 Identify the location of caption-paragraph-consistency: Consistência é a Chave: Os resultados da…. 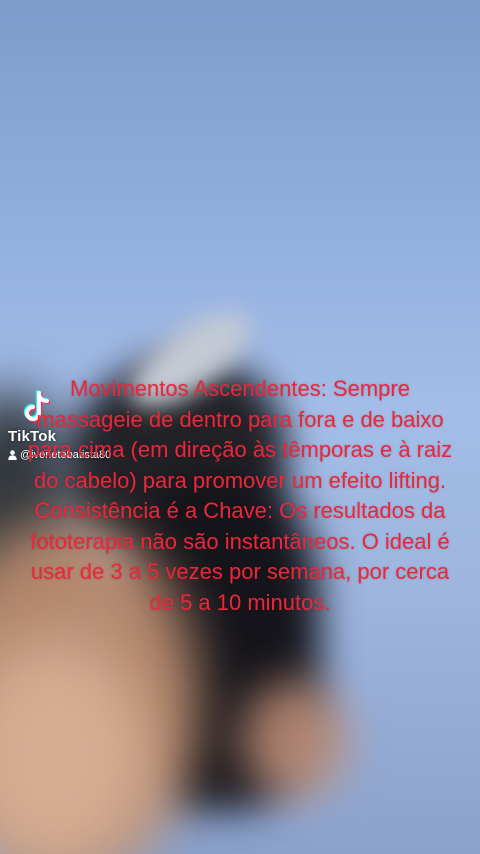
(240, 556).